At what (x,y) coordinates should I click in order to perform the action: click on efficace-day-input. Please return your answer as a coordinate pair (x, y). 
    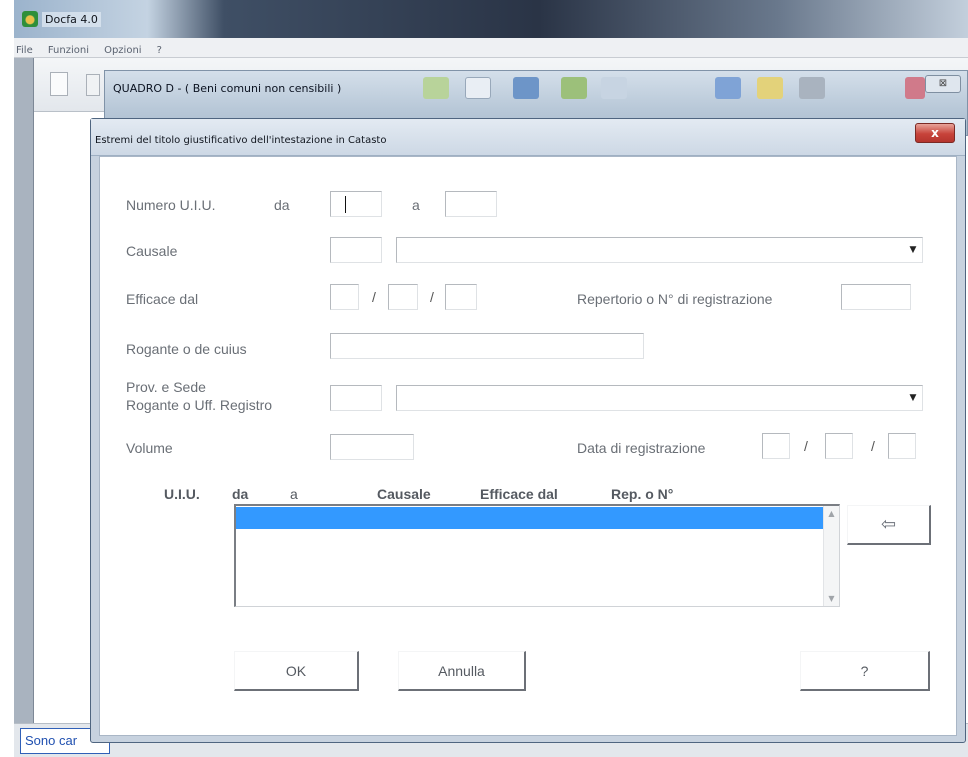
    Looking at the image, I should click on (344, 297).